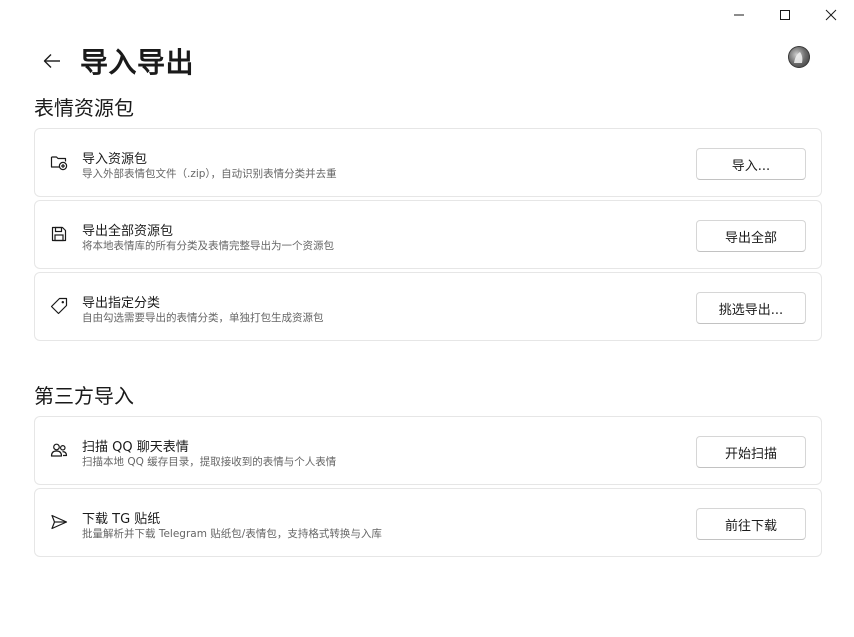  What do you see at coordinates (135, 447) in the screenshot?
I see `card-title: 扫描 QQ 聊天表情` at bounding box center [135, 447].